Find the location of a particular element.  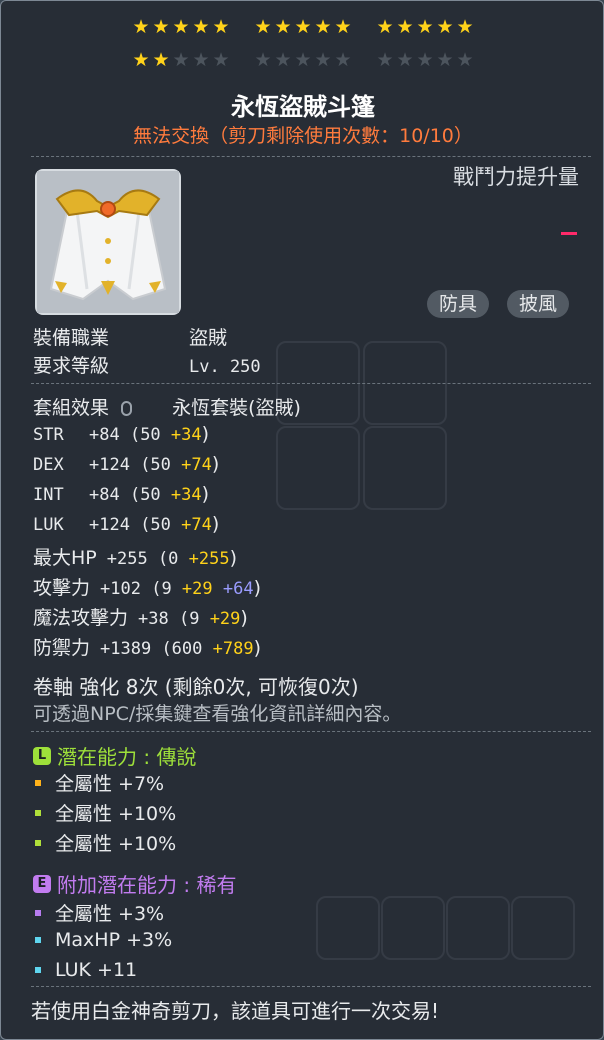

stat-row: 攻擊力 +102 (9 +29 +64) is located at coordinates (147, 586).